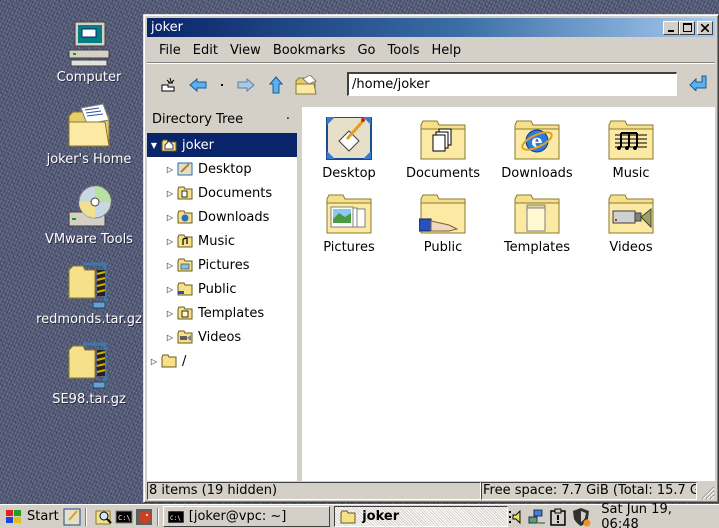 The image size is (719, 528). Describe the element at coordinates (447, 50) in the screenshot. I see `menu-help: Help` at that location.